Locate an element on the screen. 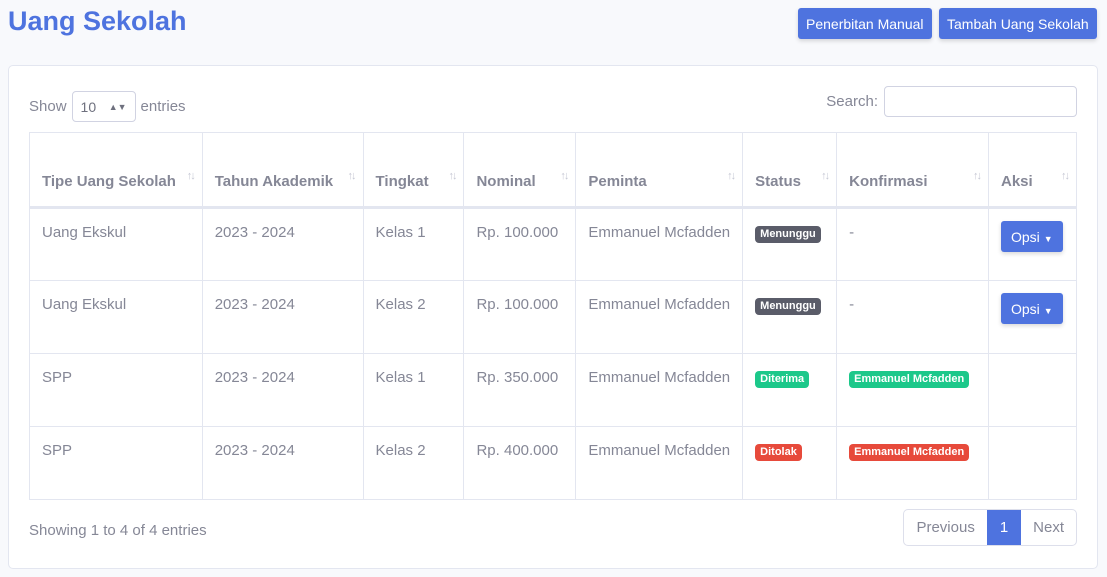 The width and height of the screenshot is (1107, 577). column-label: Konfirmasi is located at coordinates (888, 181).